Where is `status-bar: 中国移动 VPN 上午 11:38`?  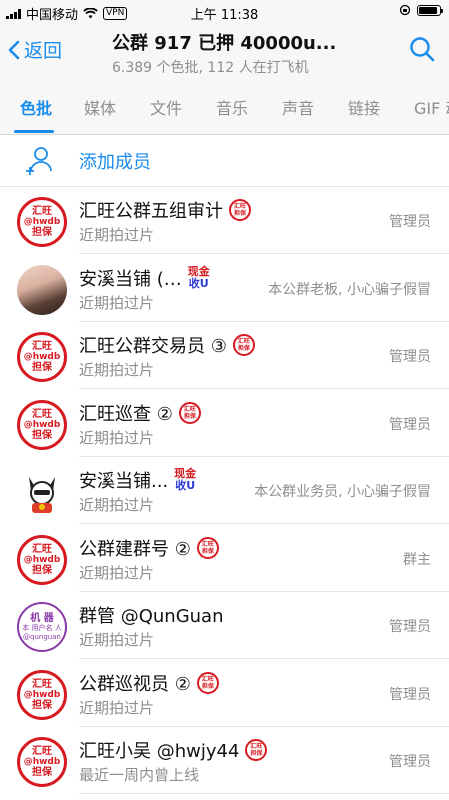
status-bar: 中国移动 VPN 上午 11:38 is located at coordinates (224, 12).